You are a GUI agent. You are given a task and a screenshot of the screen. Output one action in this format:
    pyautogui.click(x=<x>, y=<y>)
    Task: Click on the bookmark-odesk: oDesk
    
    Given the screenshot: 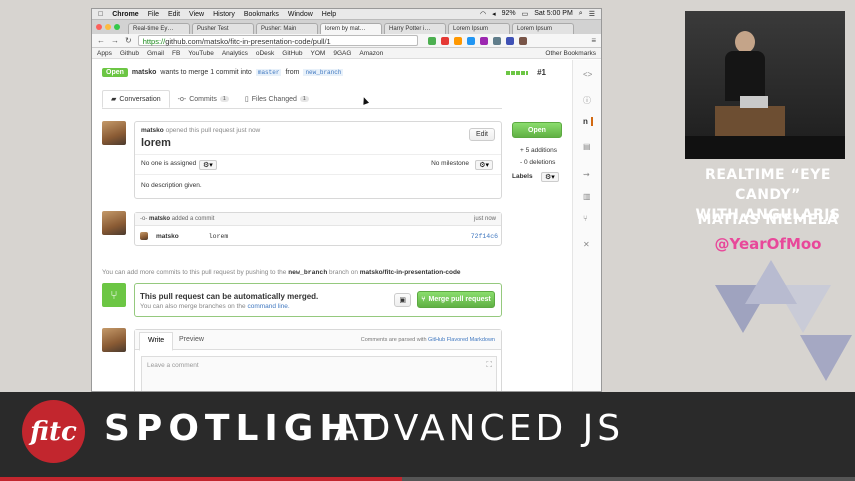 What is the action you would take?
    pyautogui.click(x=265, y=53)
    